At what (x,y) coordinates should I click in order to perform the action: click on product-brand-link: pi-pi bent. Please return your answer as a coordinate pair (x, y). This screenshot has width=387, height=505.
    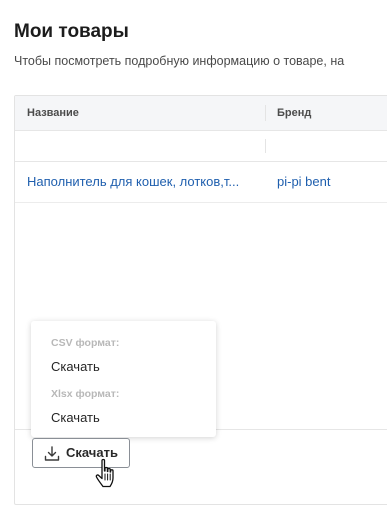
    Looking at the image, I should click on (332, 182).